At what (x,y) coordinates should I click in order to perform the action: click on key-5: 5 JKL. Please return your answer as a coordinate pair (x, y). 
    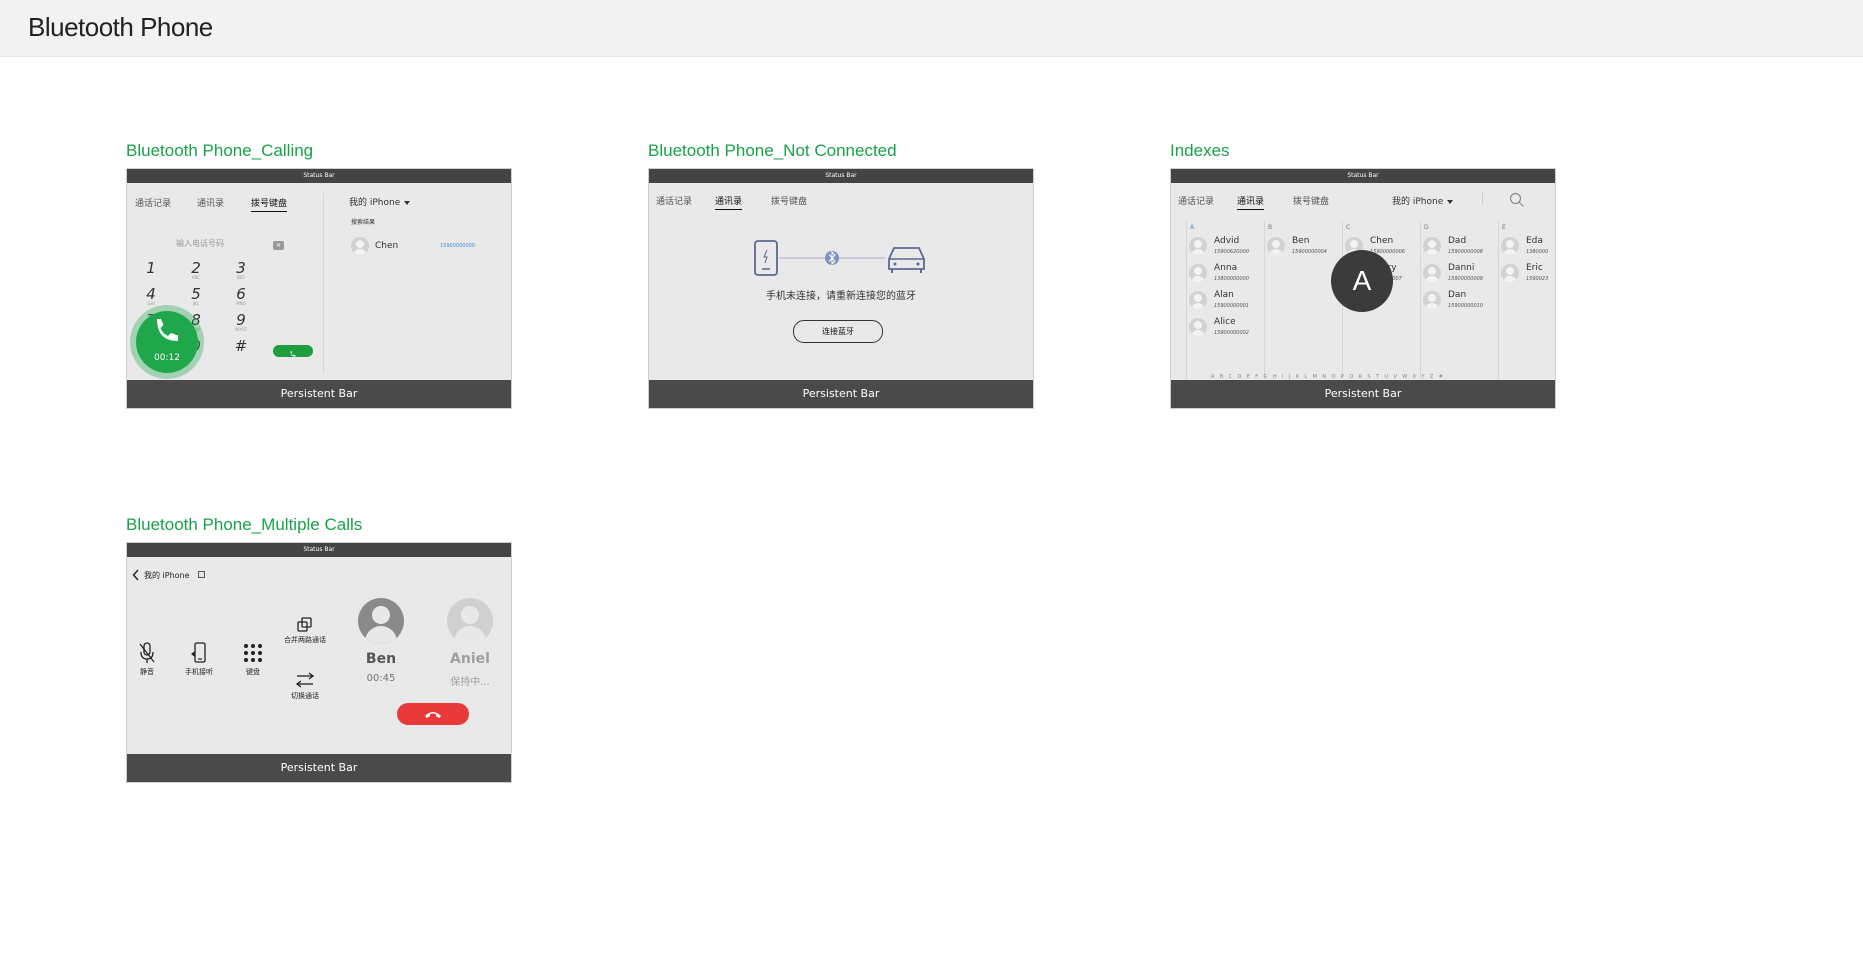
    Looking at the image, I should click on (196, 295).